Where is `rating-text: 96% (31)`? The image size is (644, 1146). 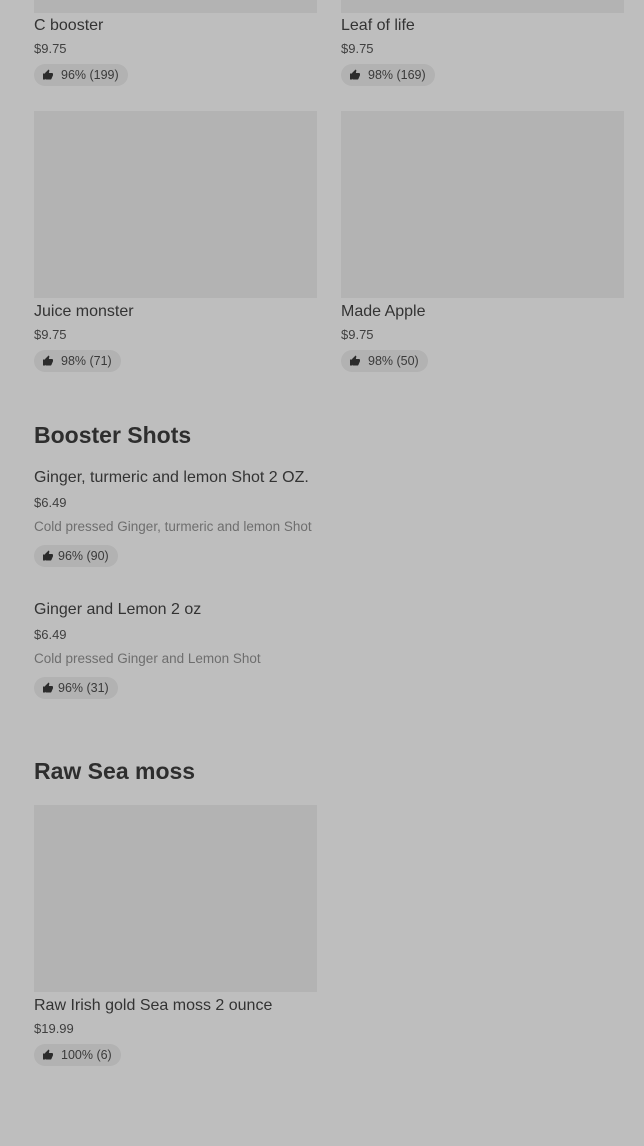 rating-text: 96% (31) is located at coordinates (83, 688).